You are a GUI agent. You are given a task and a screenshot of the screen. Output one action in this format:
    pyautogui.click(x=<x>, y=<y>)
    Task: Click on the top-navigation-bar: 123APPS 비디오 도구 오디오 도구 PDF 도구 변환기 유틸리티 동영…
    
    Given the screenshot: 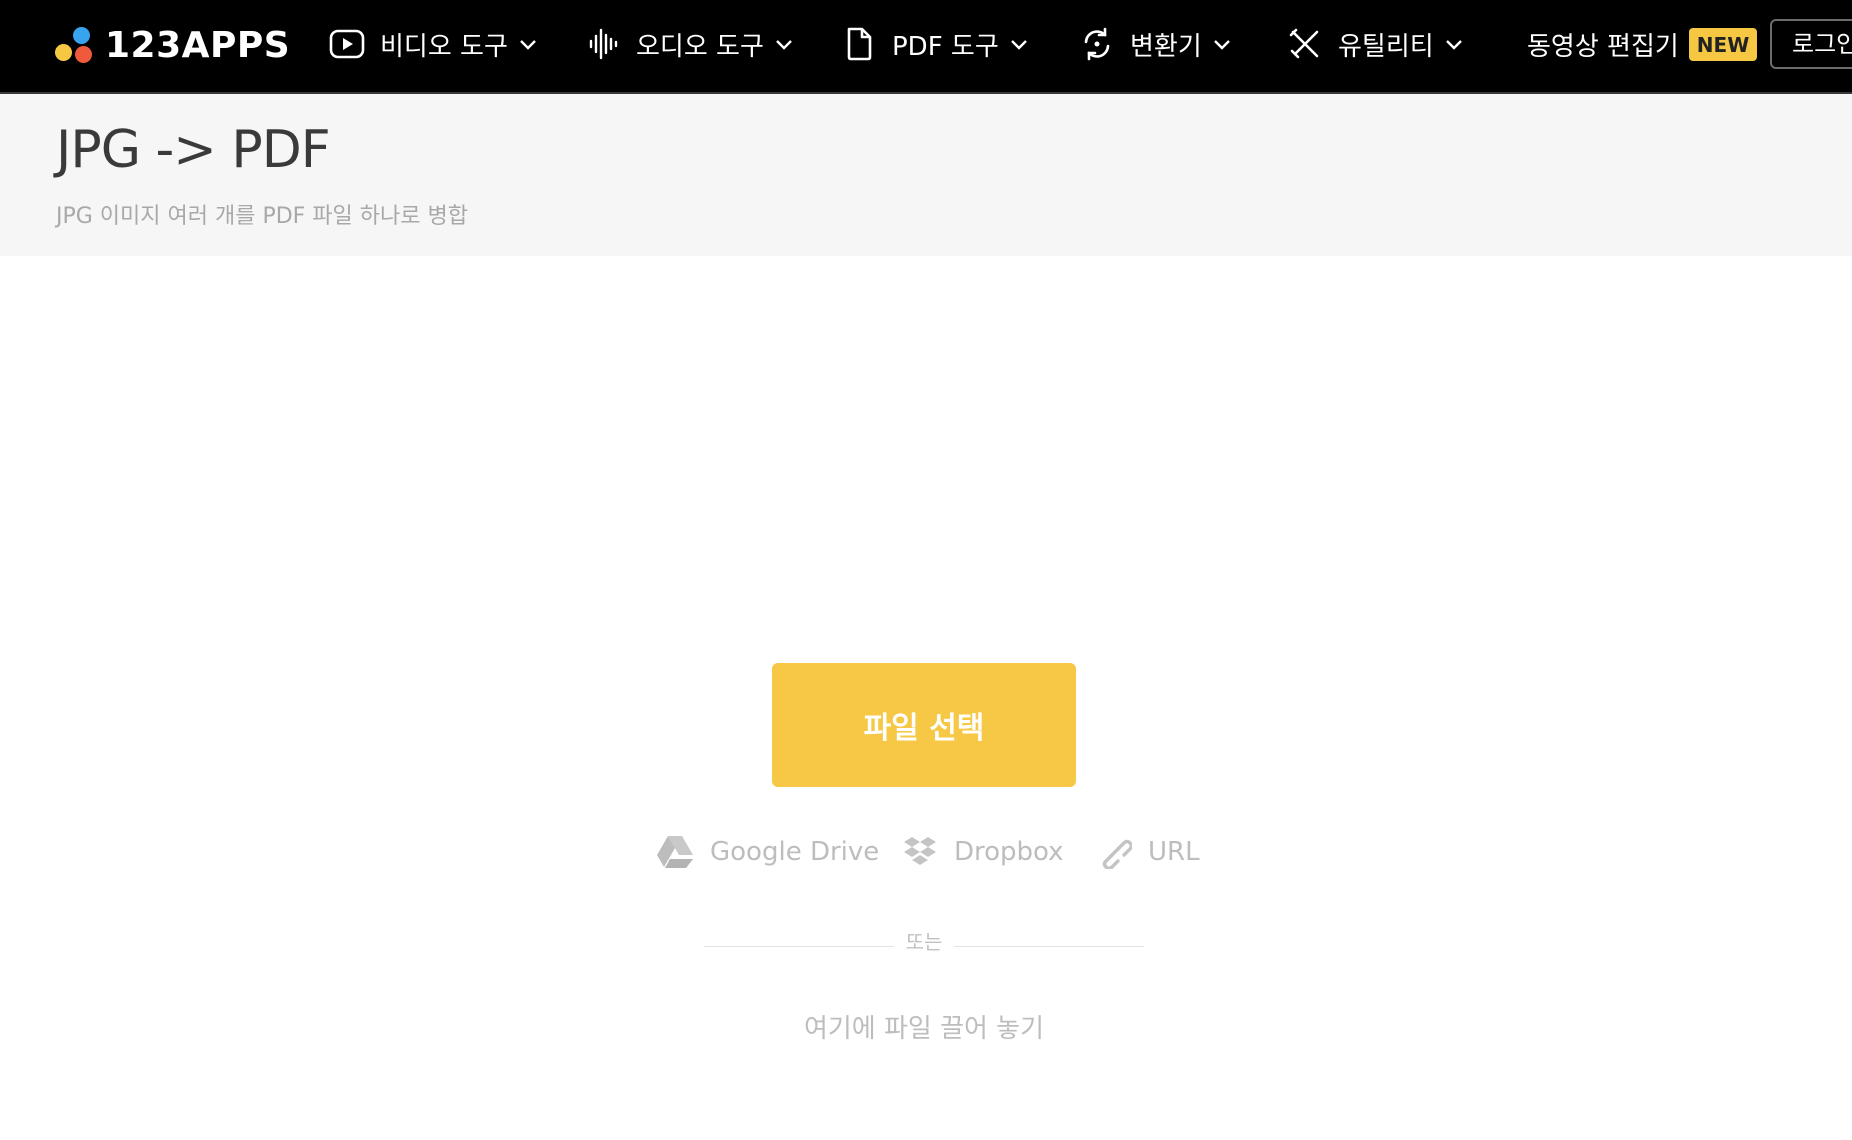 What is the action you would take?
    pyautogui.click(x=926, y=47)
    